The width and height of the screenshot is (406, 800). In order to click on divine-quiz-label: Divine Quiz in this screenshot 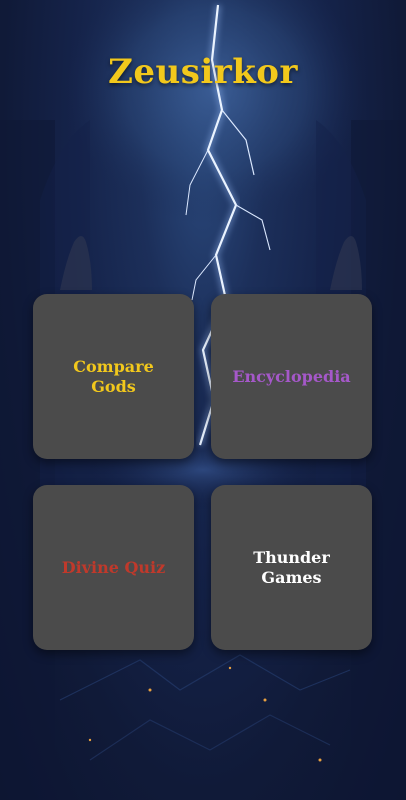, I will do `click(113, 567)`.